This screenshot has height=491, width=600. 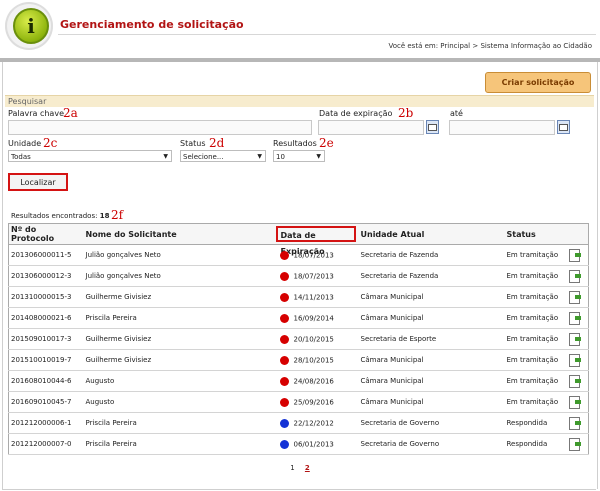 What do you see at coordinates (29, 26) in the screenshot?
I see `info-logo-icon: i` at bounding box center [29, 26].